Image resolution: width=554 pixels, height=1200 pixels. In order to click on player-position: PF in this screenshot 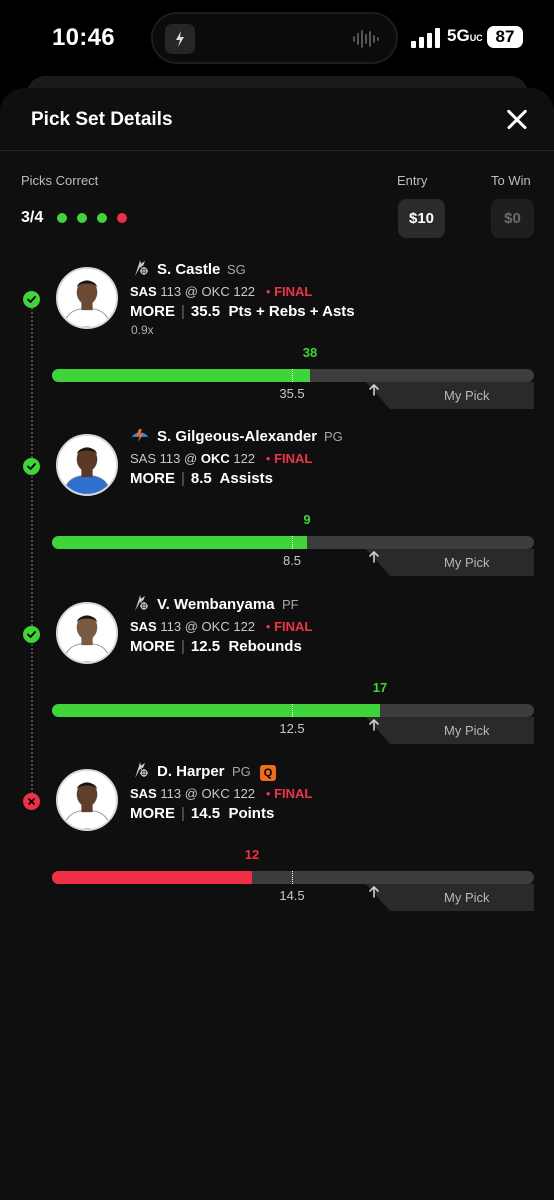, I will do `click(290, 604)`.